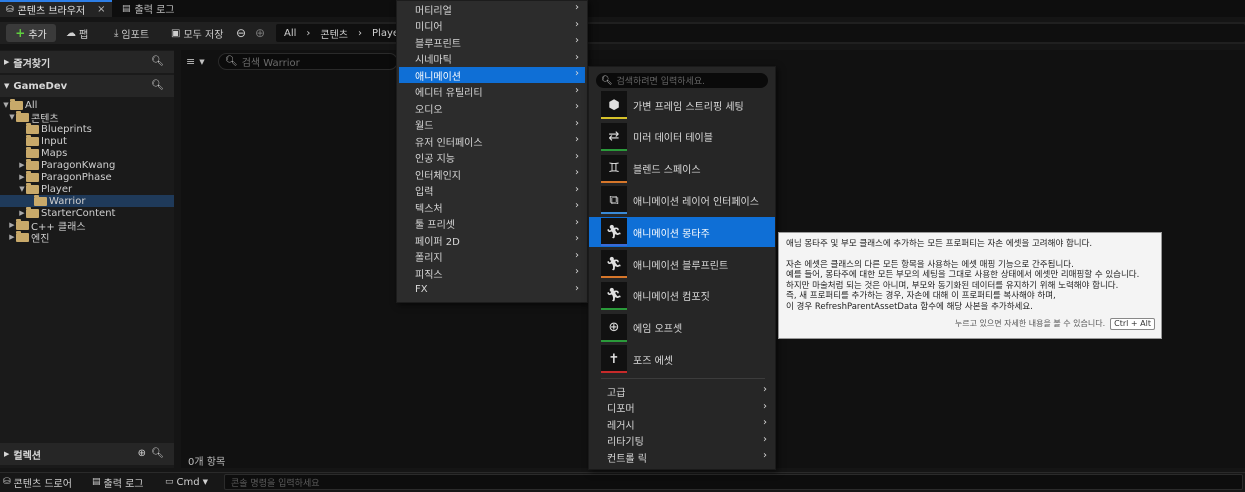 Image resolution: width=1245 pixels, height=492 pixels. Describe the element at coordinates (176, 33) in the screenshot. I see `save-icon: ▣` at that location.